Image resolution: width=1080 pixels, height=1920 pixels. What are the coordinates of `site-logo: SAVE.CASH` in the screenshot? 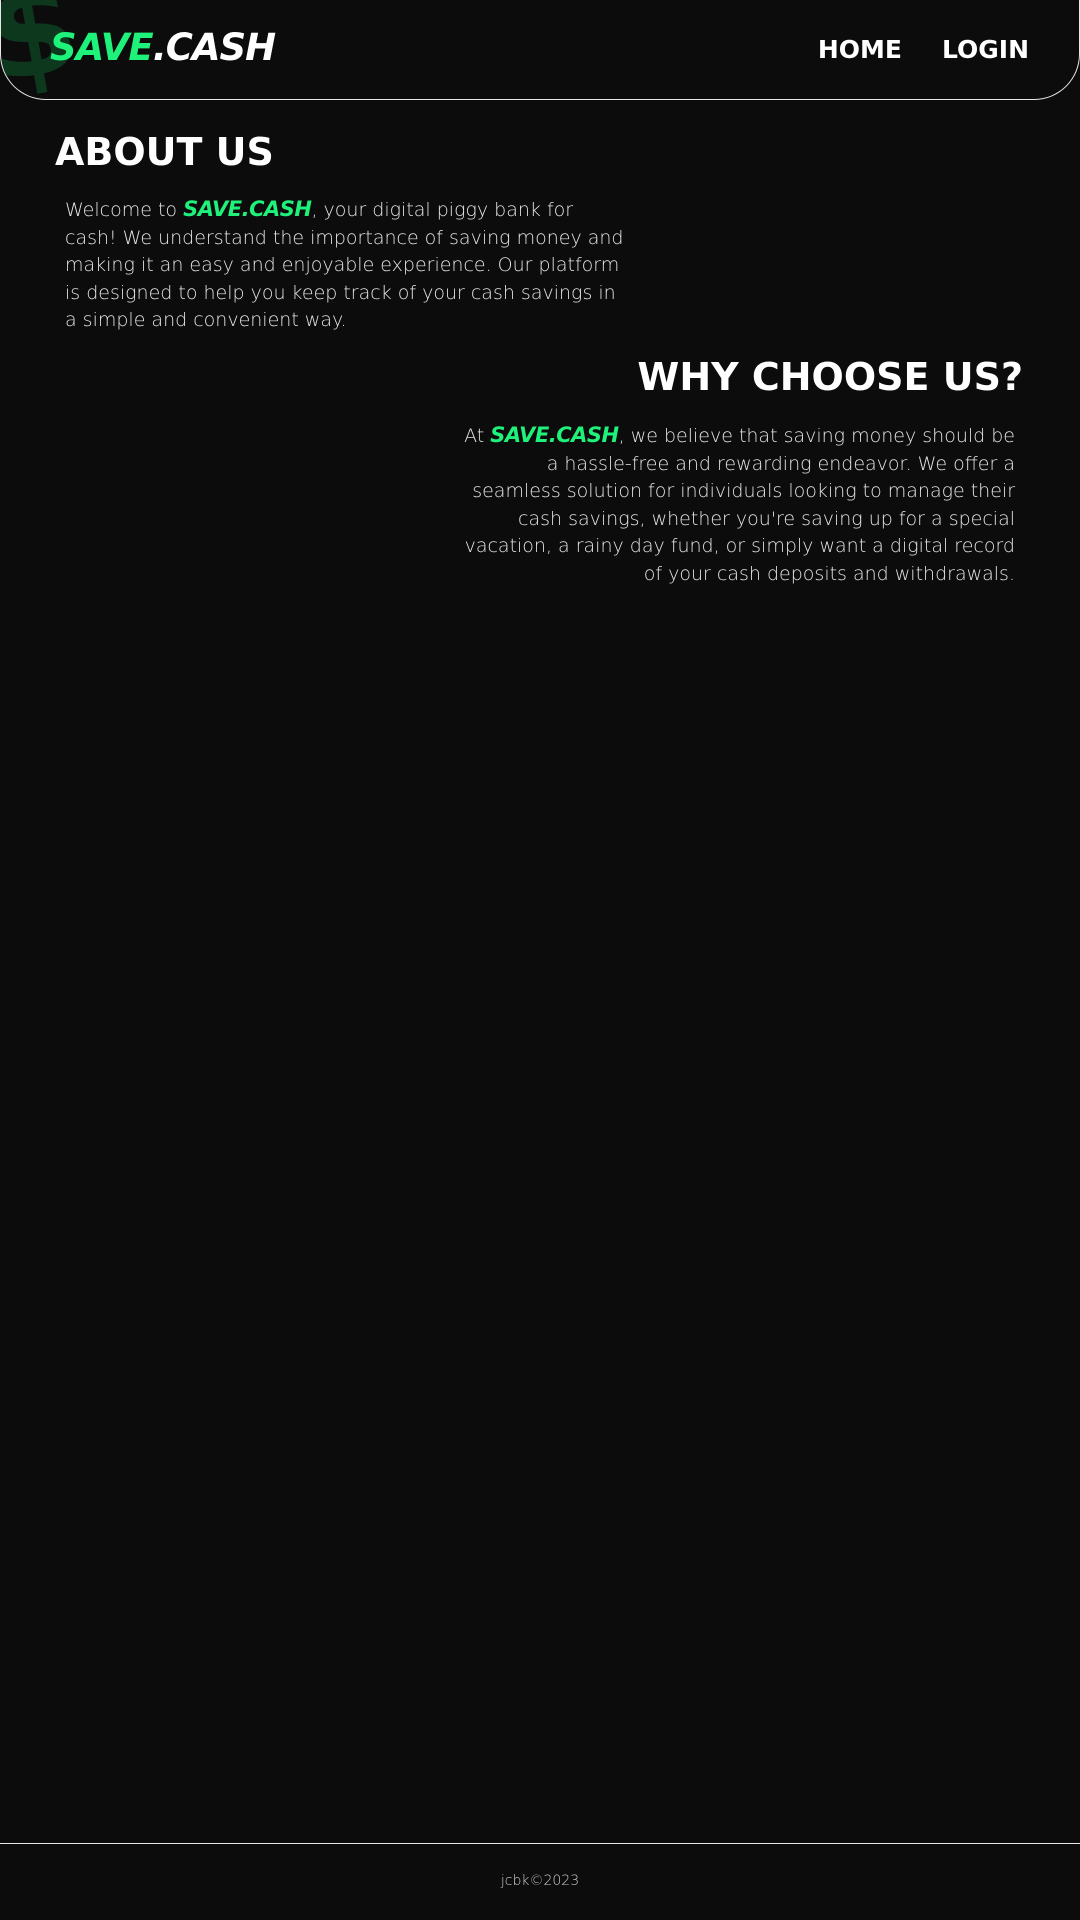 It's located at (163, 48).